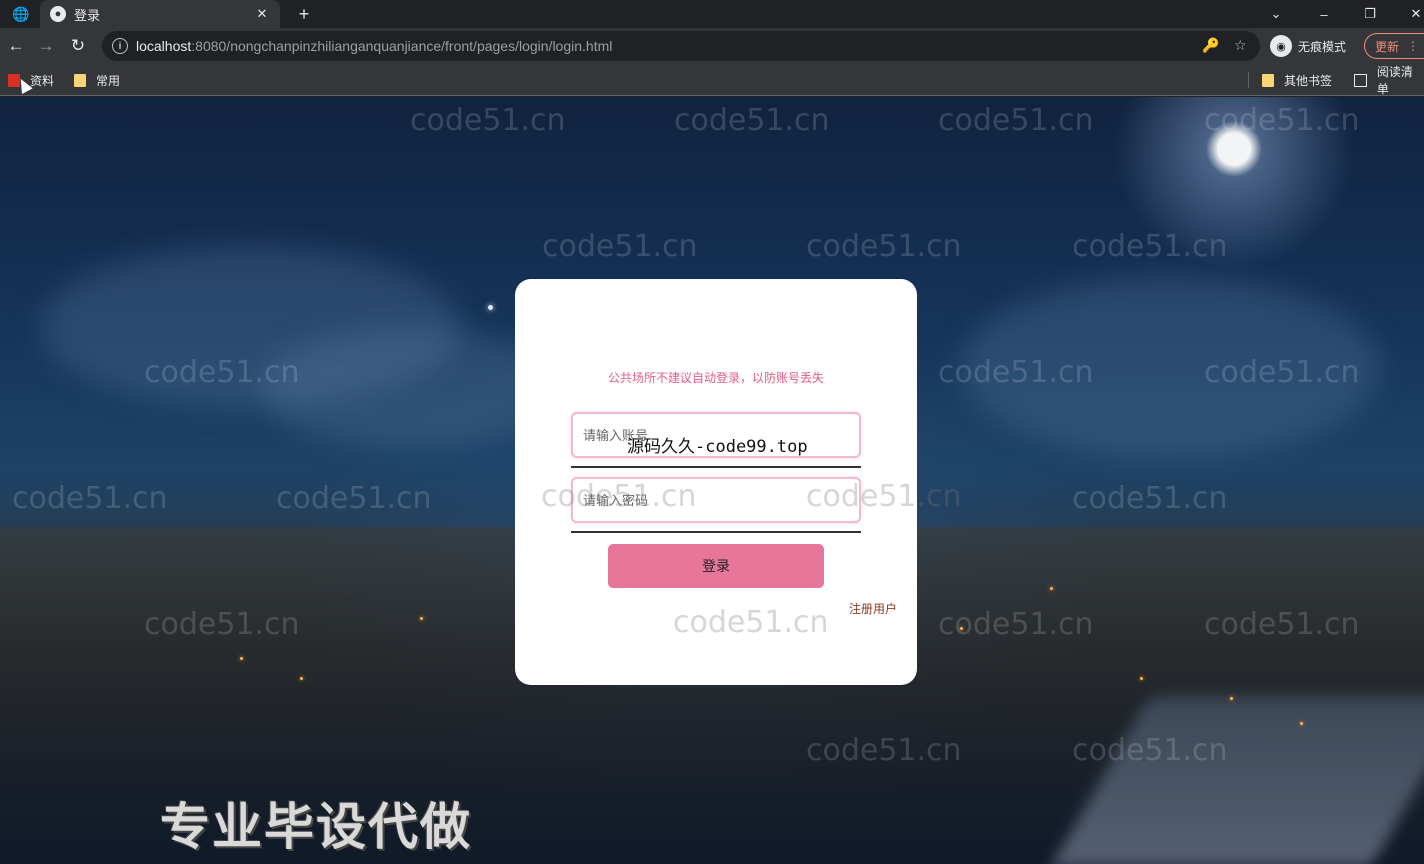 This screenshot has height=864, width=1424. Describe the element at coordinates (160, 14) in the screenshot. I see `tab-login: ● 登录 ✕` at that location.